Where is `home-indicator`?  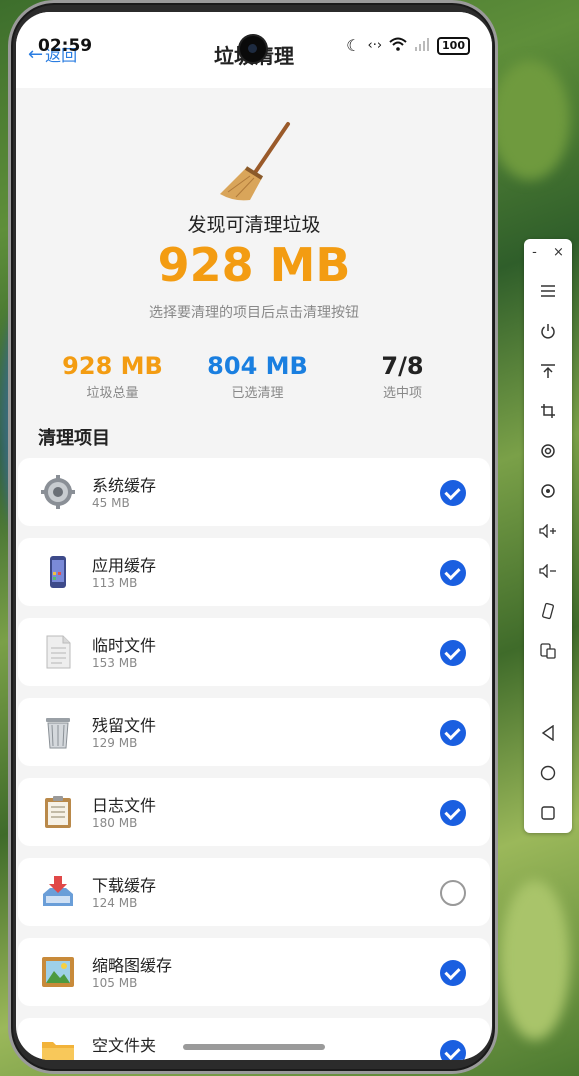
home-indicator is located at coordinates (254, 1047).